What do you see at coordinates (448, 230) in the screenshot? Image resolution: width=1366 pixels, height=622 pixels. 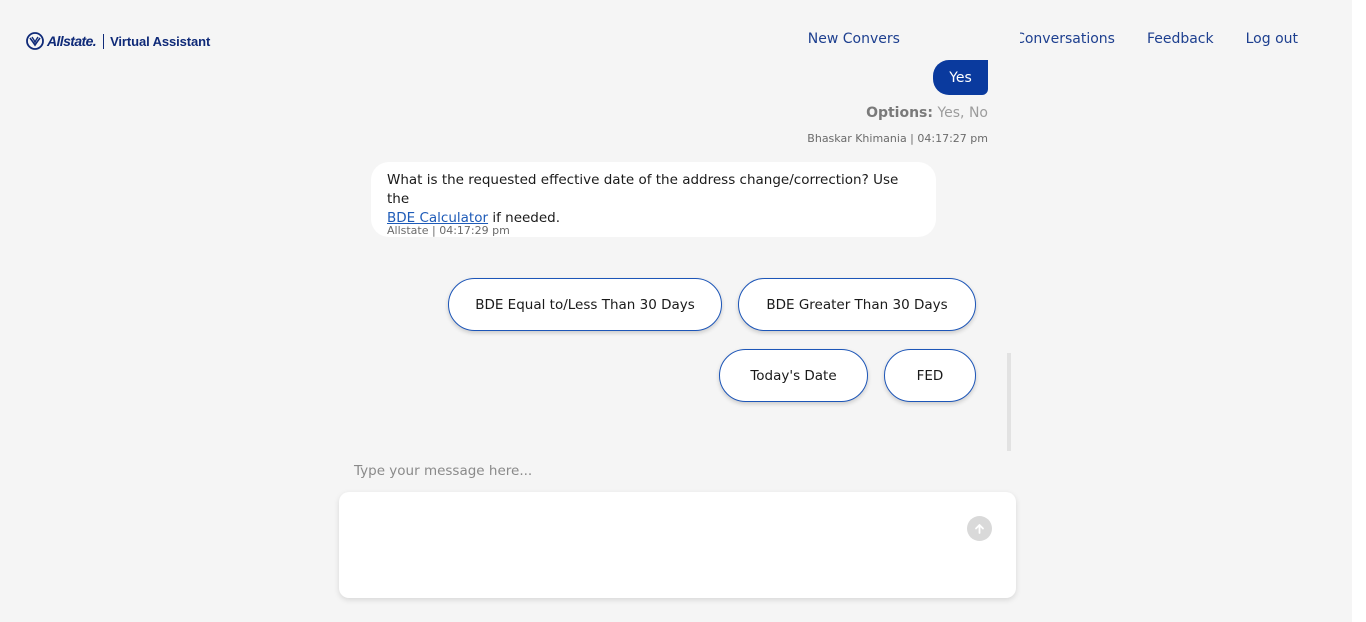 I see `bot-message-meta: Allstate | 04:17:29 pm` at bounding box center [448, 230].